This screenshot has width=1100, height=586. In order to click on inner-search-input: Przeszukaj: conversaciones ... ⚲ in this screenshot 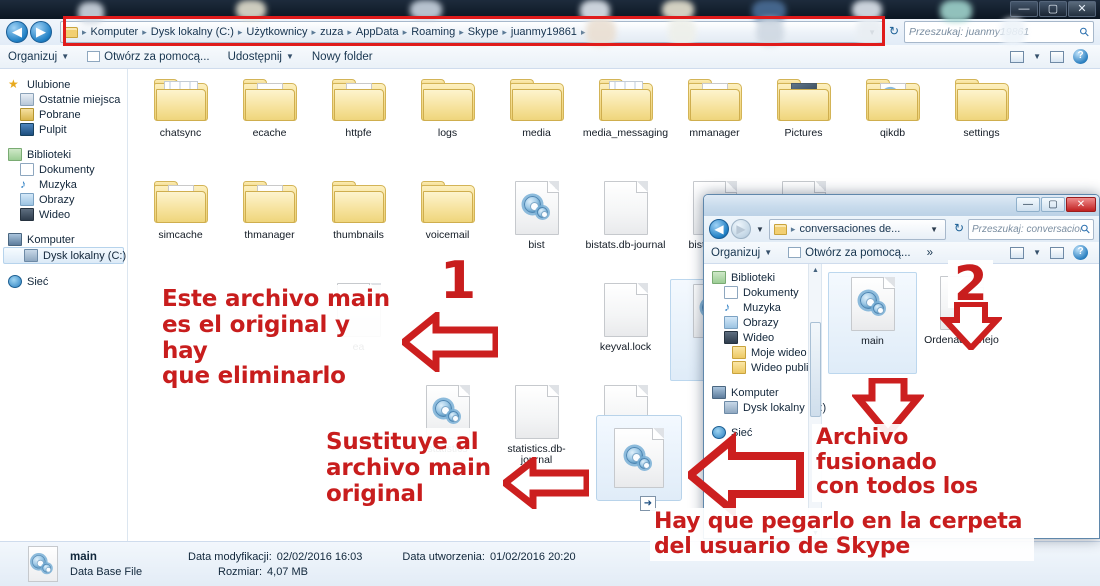, I will do `click(1031, 229)`.